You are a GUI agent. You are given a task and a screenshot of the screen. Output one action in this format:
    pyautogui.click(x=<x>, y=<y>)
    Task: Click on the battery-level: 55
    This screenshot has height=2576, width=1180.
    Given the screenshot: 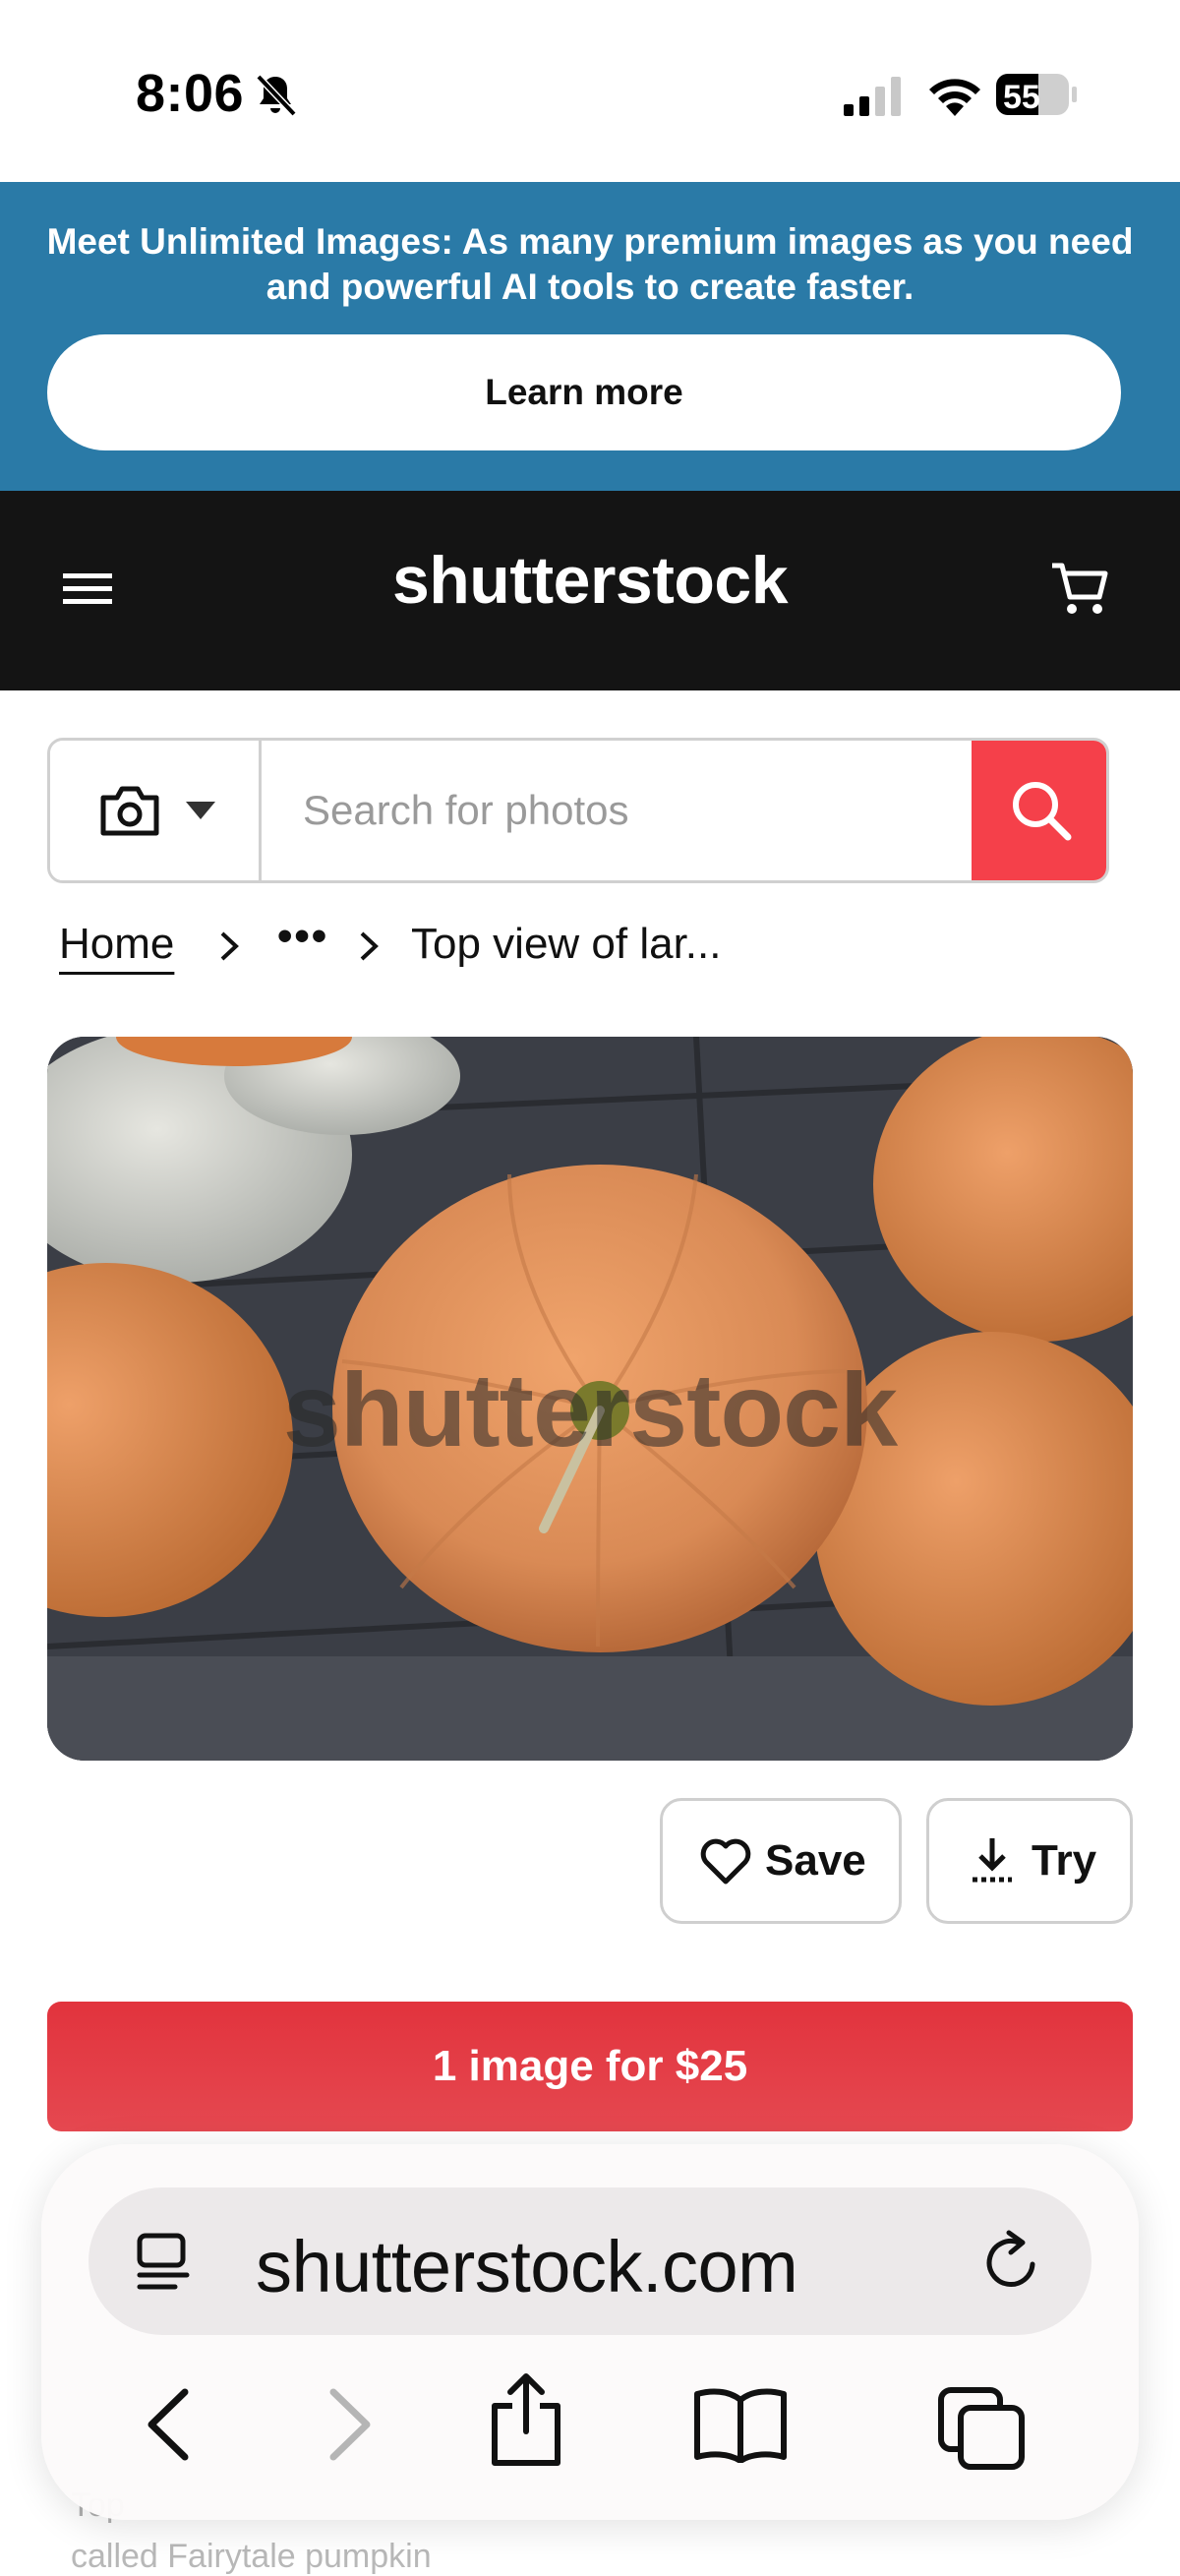 What is the action you would take?
    pyautogui.click(x=1021, y=97)
    